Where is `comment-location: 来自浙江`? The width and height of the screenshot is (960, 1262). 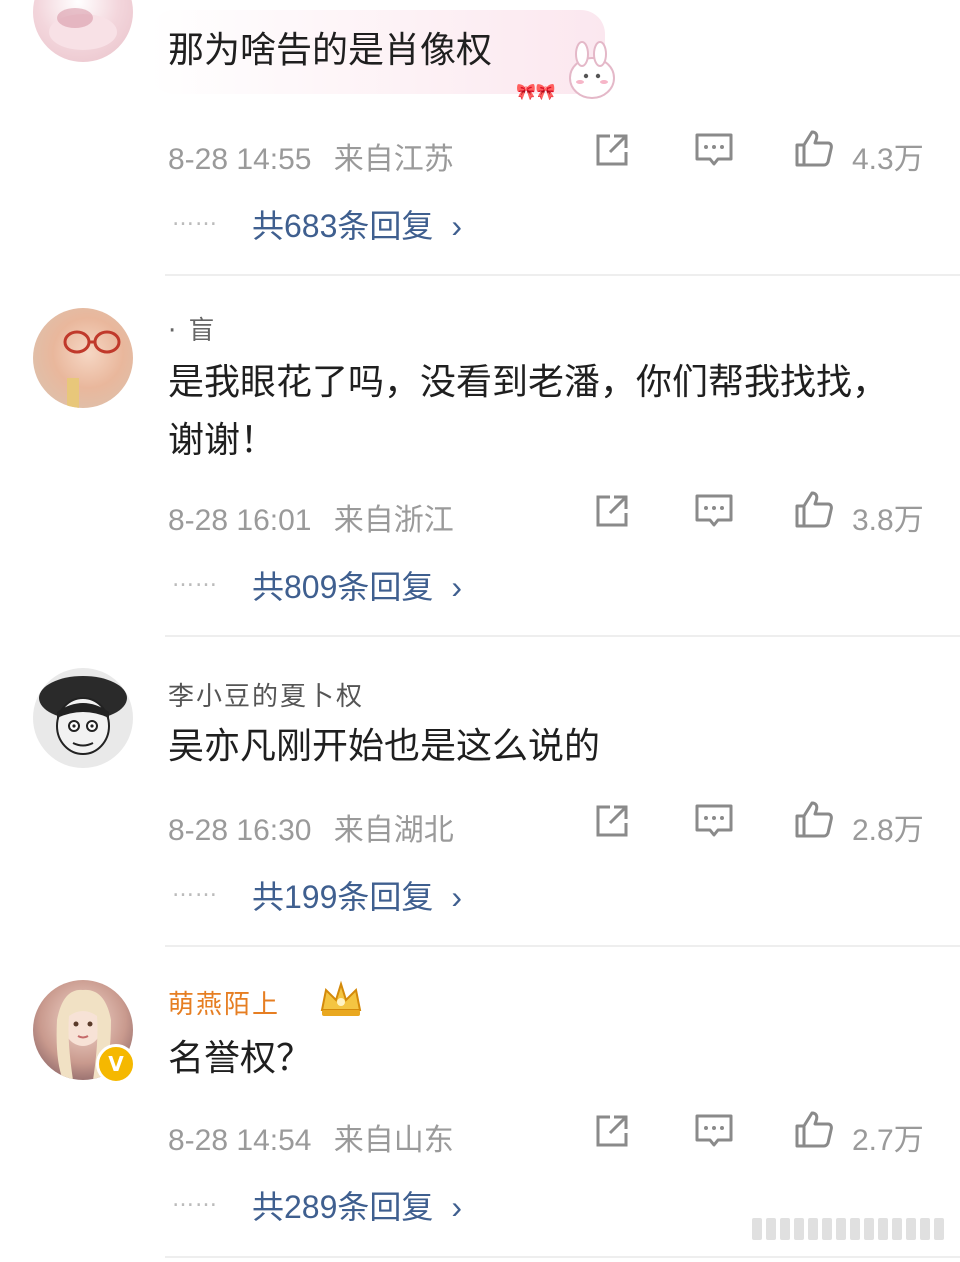 comment-location: 来自浙江 is located at coordinates (393, 520).